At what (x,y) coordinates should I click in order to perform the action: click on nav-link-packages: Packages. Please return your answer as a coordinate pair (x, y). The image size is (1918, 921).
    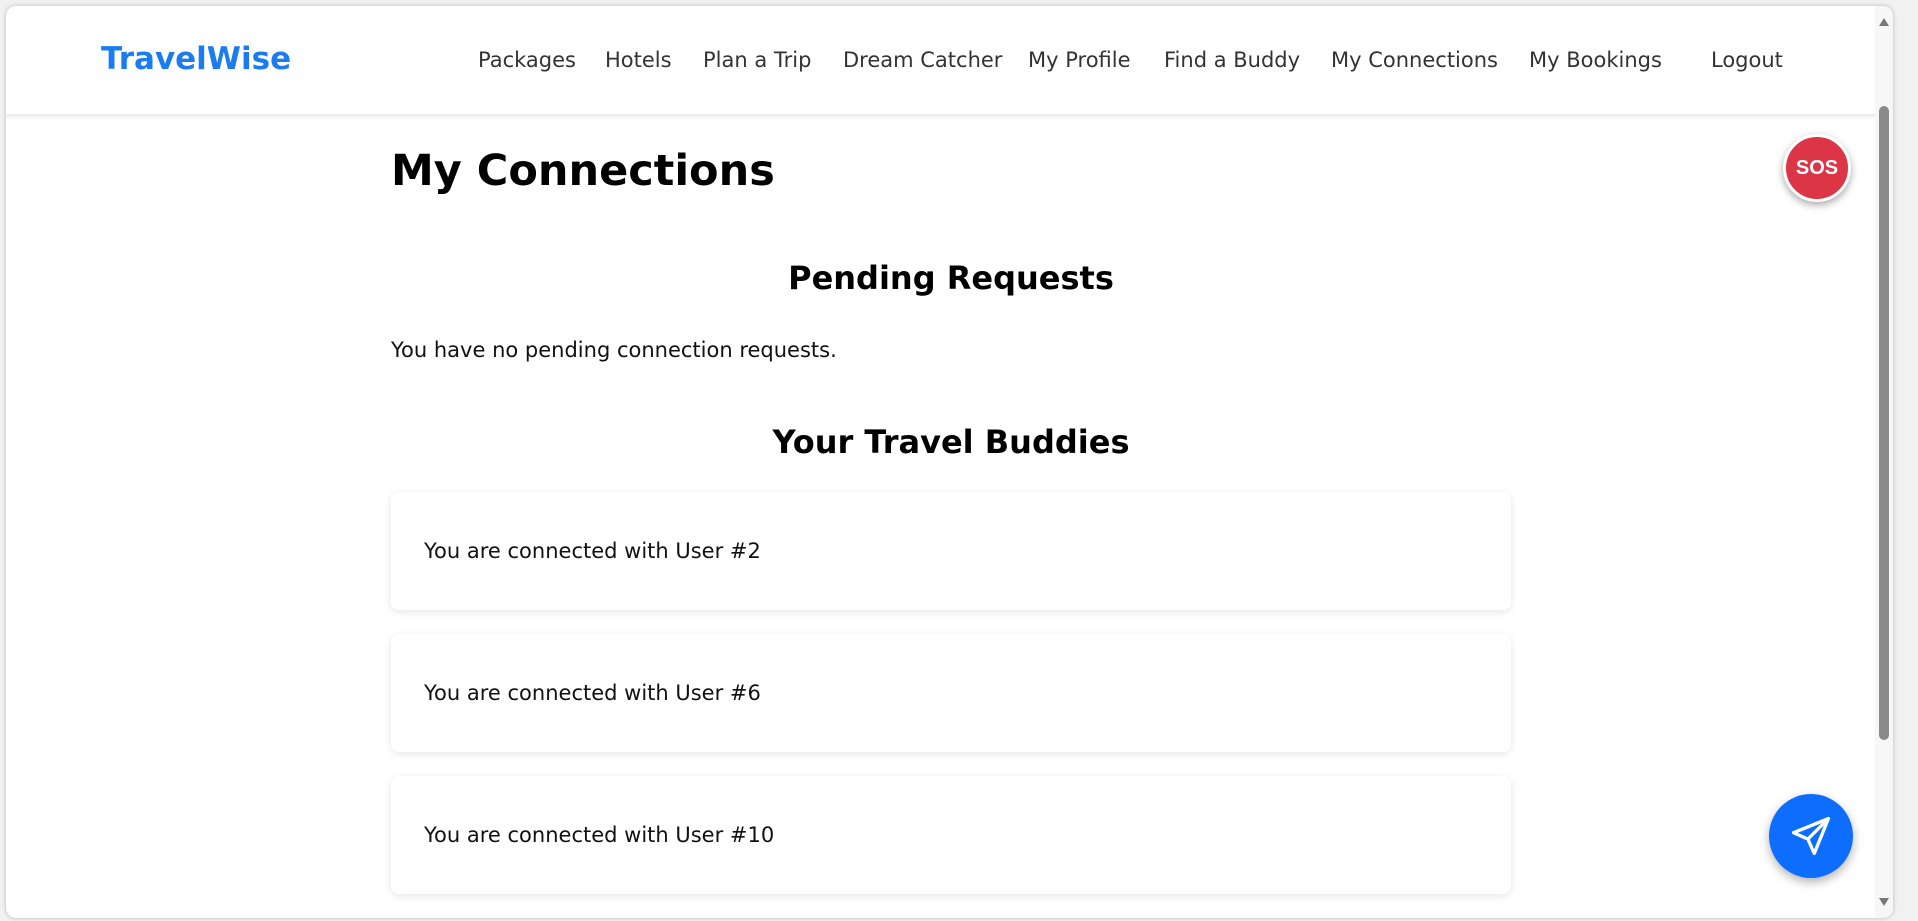
    Looking at the image, I should click on (527, 60).